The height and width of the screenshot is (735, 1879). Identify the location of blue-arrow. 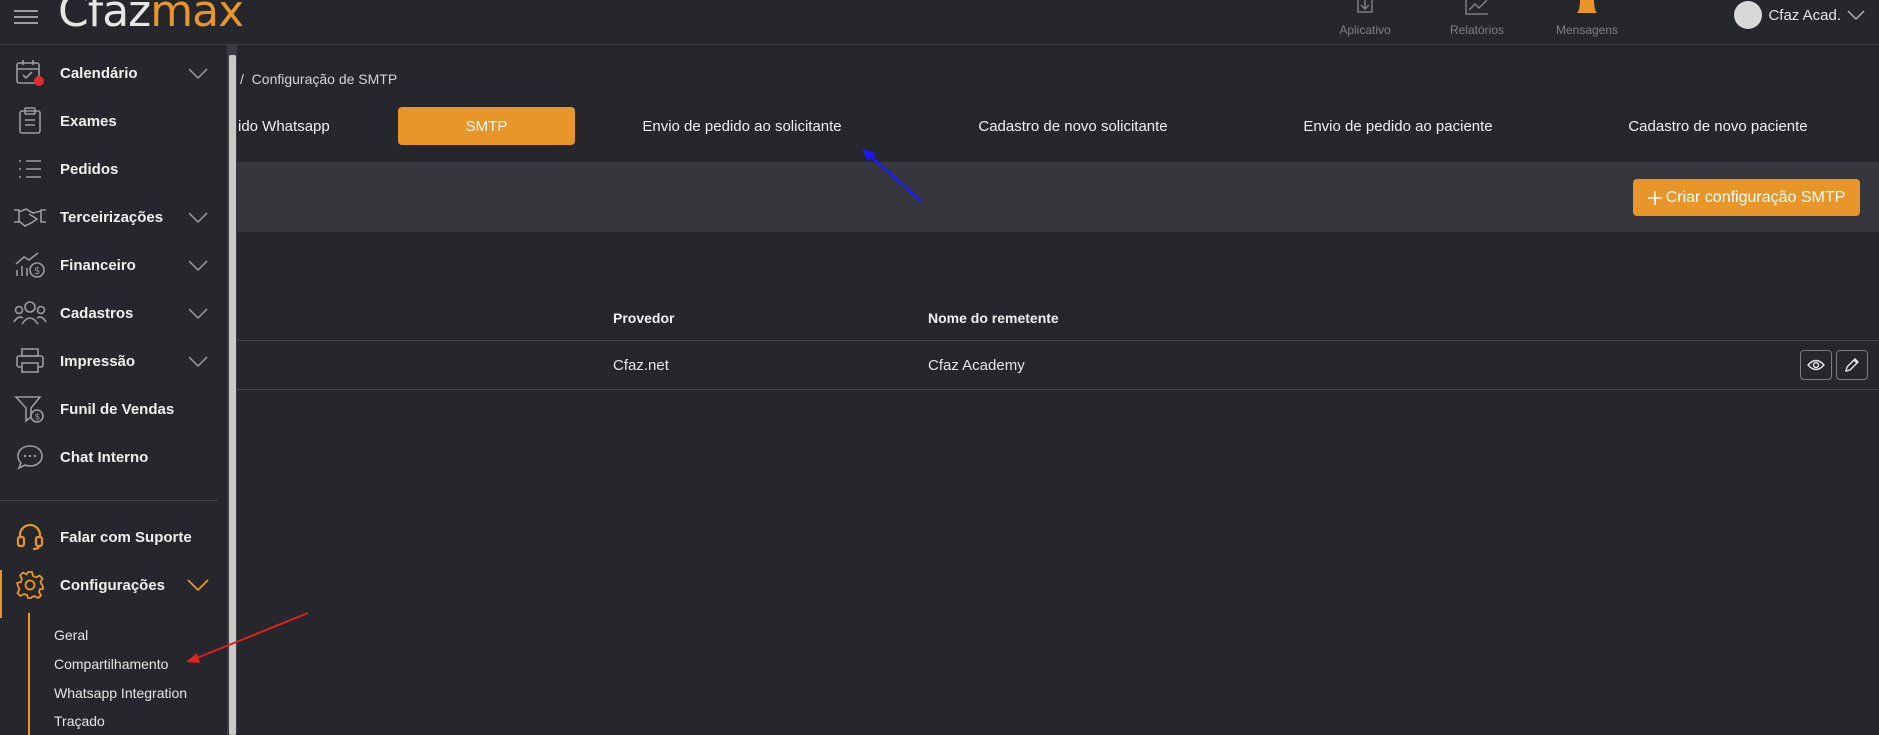
(892, 176).